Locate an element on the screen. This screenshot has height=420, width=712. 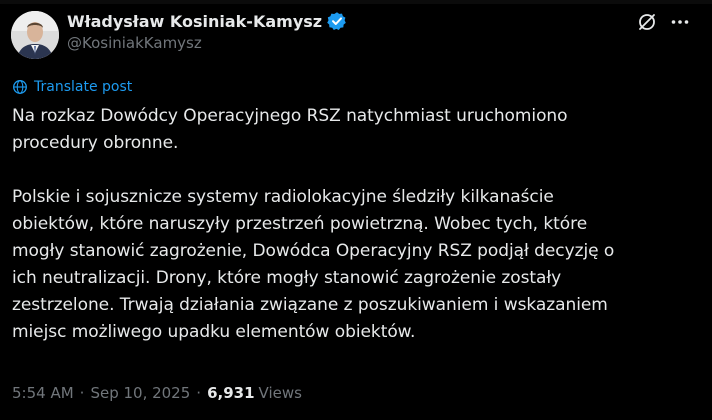
views-count: 6,931 is located at coordinates (231, 393).